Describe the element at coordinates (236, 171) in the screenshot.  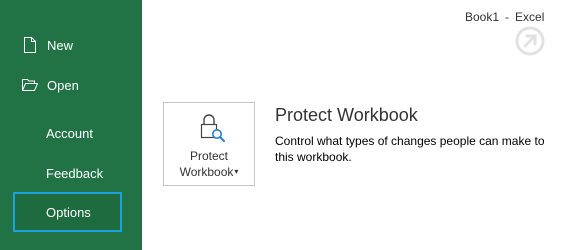
I see `dropdown-caret-icon: ▾` at that location.